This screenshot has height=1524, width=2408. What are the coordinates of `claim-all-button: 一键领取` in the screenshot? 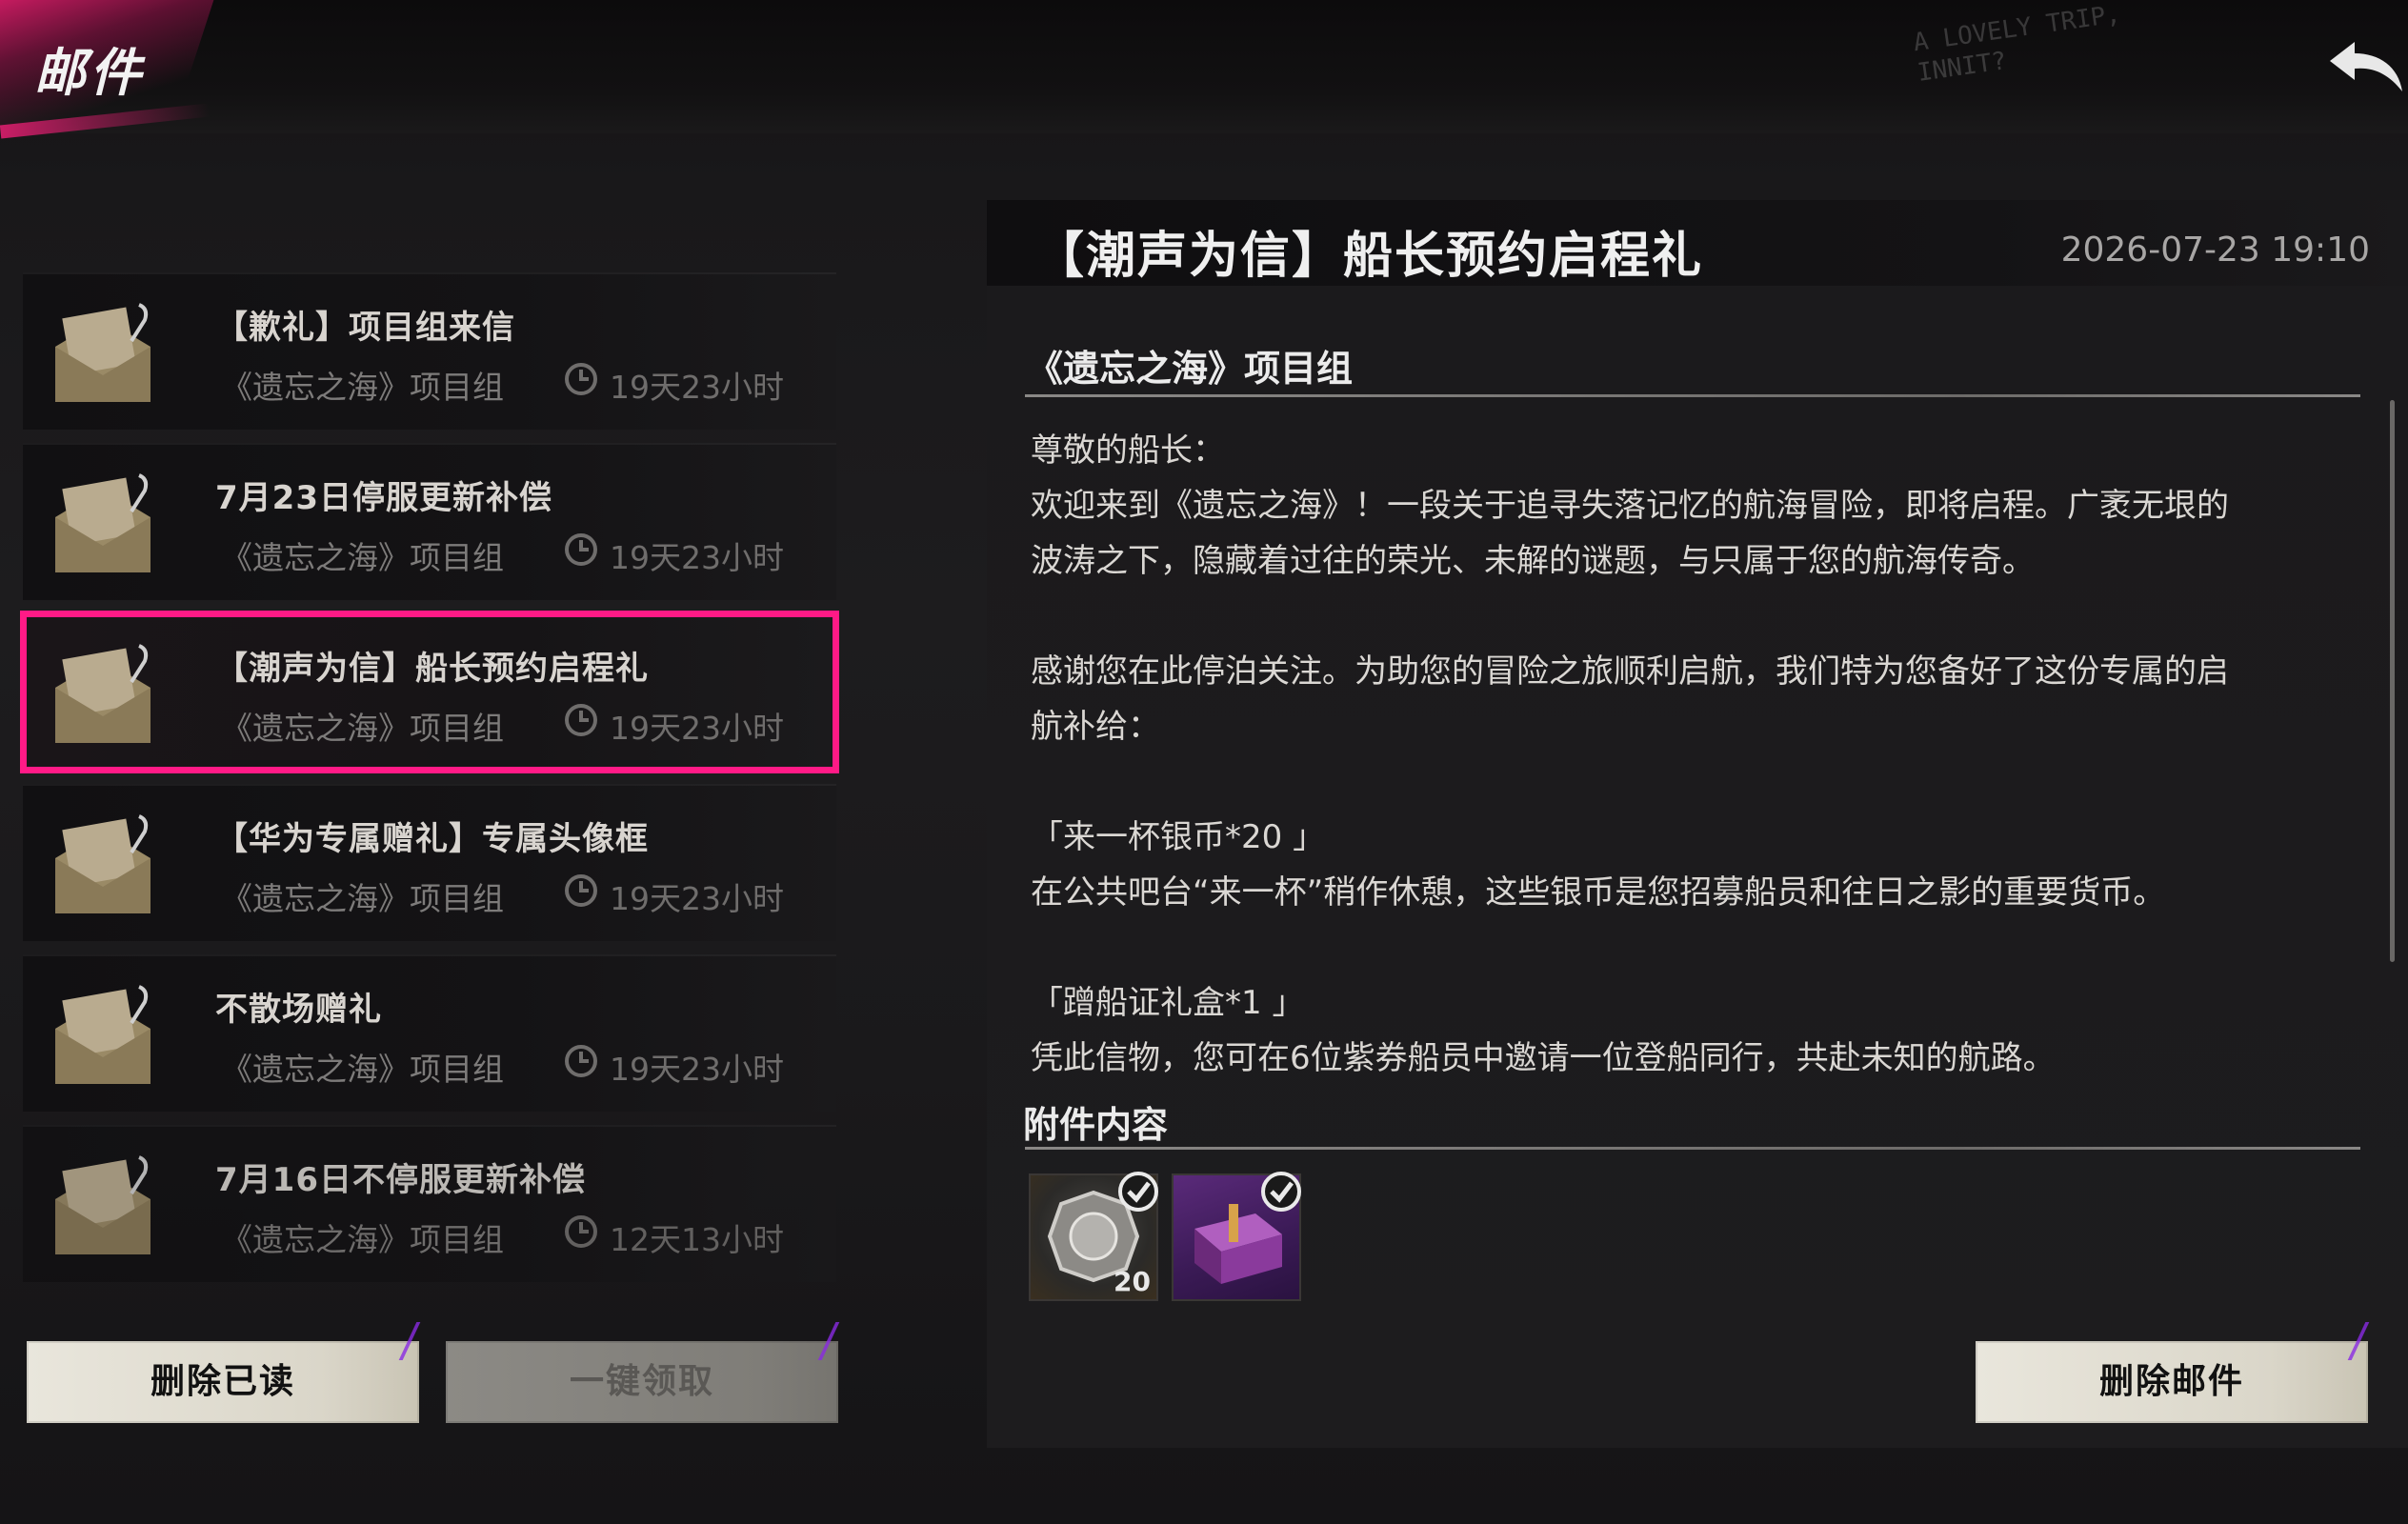 It's located at (643, 1372).